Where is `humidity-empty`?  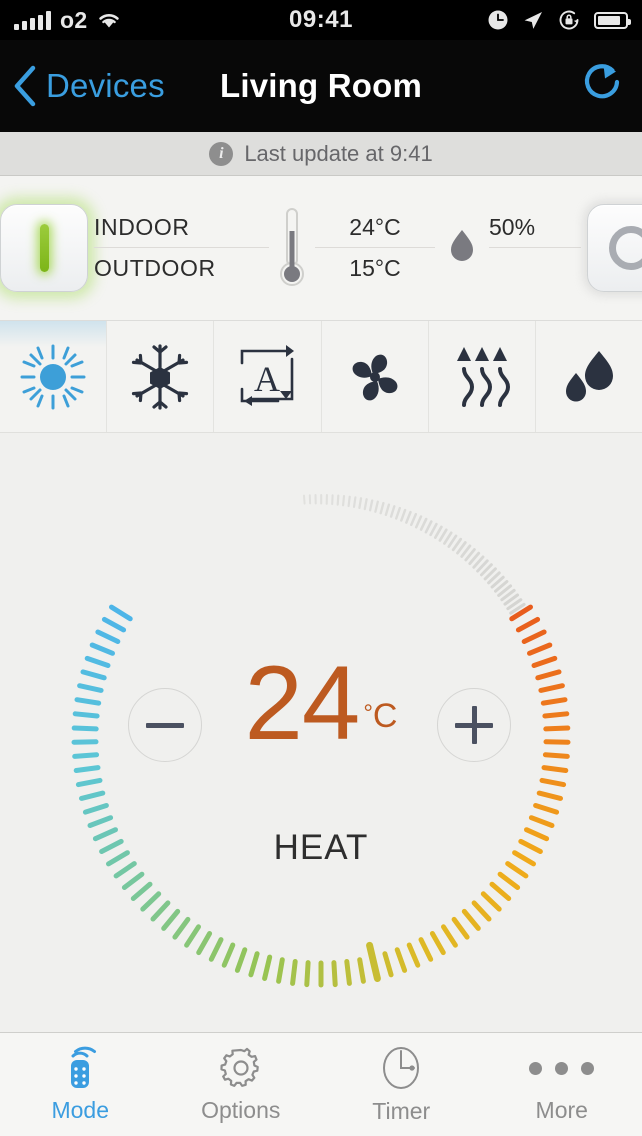 humidity-empty is located at coordinates (535, 268).